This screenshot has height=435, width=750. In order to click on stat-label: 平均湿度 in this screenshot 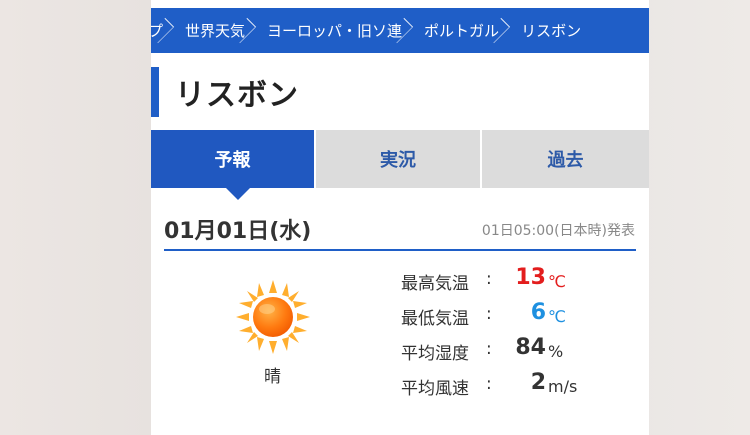, I will do `click(435, 354)`.